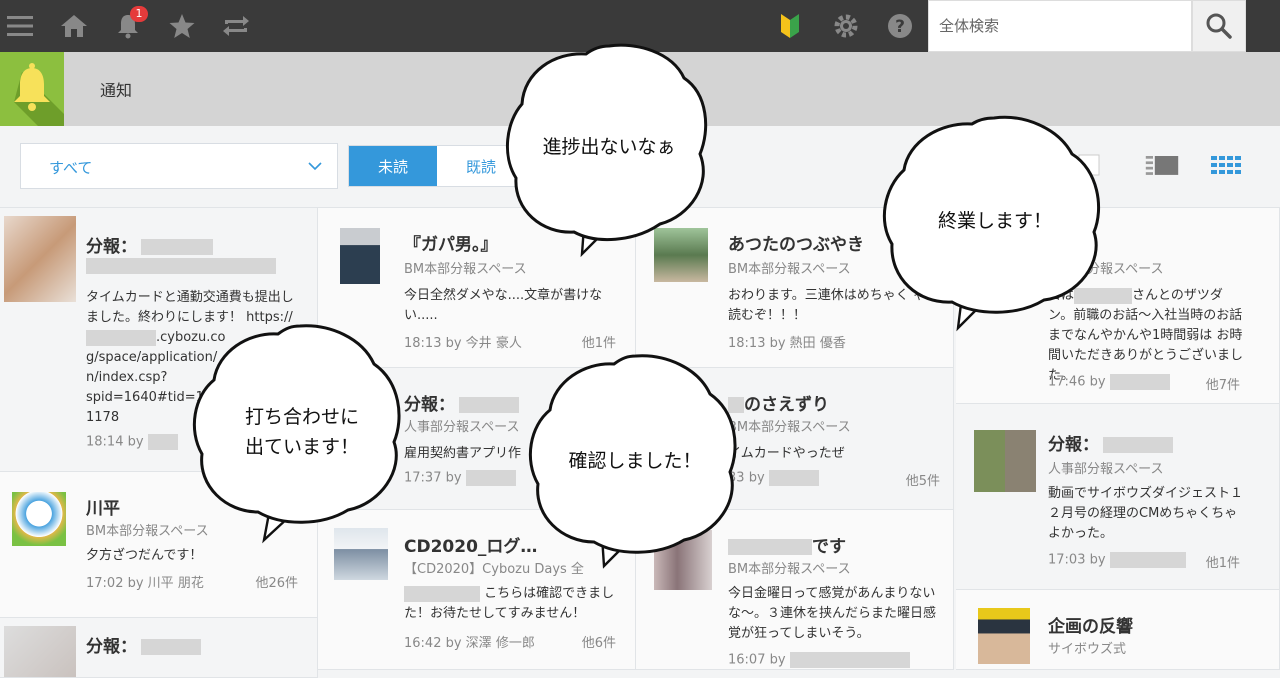 Image resolution: width=1280 pixels, height=678 pixels. I want to click on speech-bubble: 進捗出ないなぁ, so click(609, 148).